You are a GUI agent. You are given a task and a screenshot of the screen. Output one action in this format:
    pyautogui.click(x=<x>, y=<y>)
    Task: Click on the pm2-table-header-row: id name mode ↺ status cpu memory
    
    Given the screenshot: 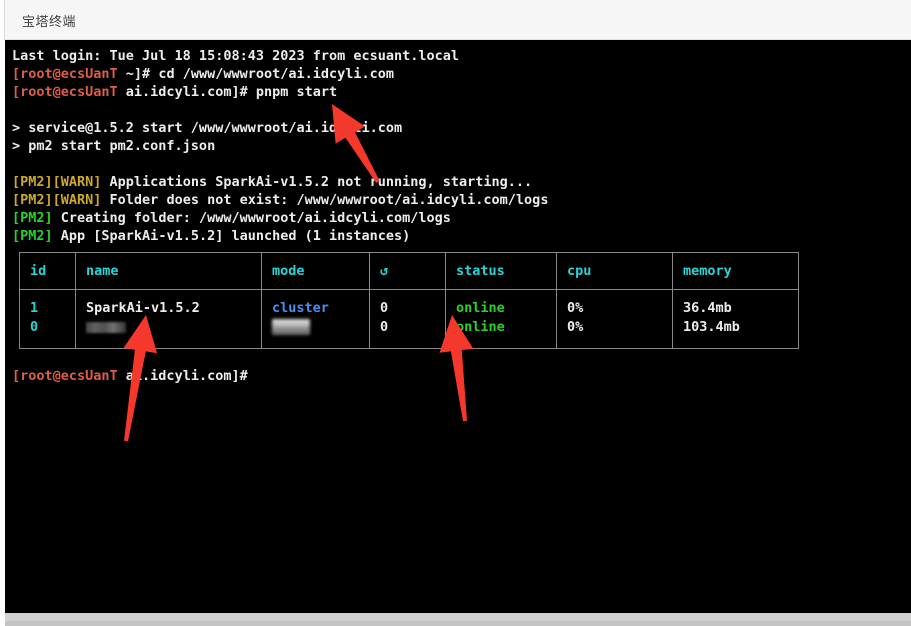 What is the action you would take?
    pyautogui.click(x=409, y=271)
    